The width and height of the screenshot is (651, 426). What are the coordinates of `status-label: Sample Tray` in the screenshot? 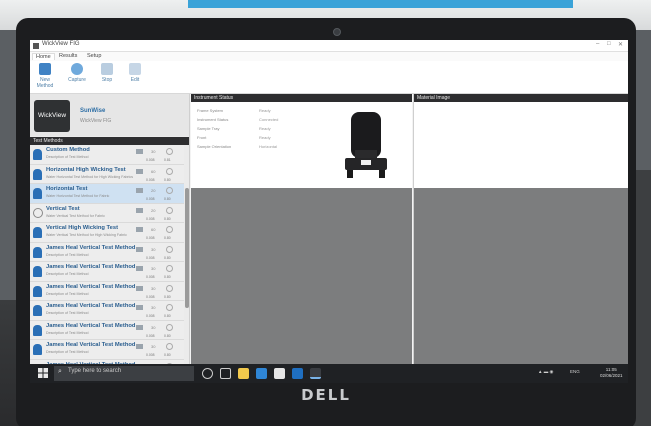 It's located at (208, 128).